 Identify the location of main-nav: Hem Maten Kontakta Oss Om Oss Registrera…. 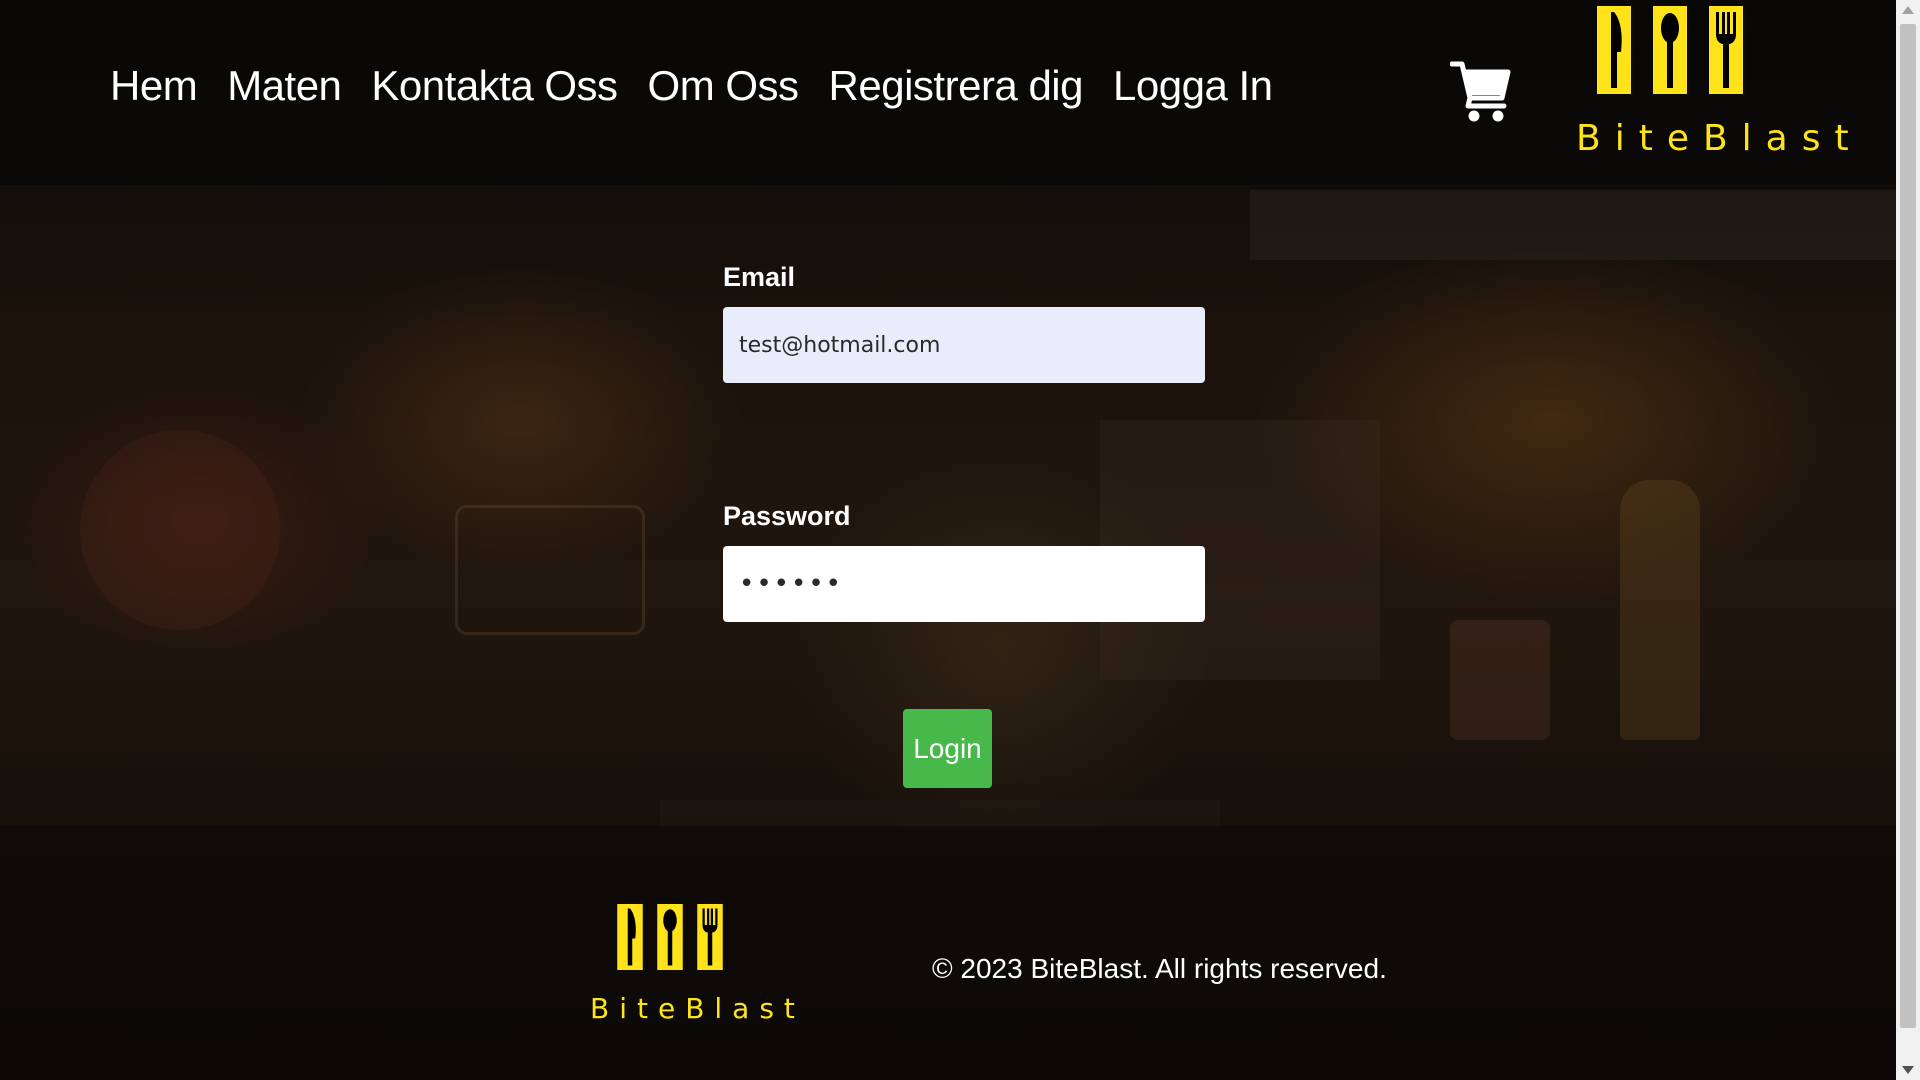
(691, 86).